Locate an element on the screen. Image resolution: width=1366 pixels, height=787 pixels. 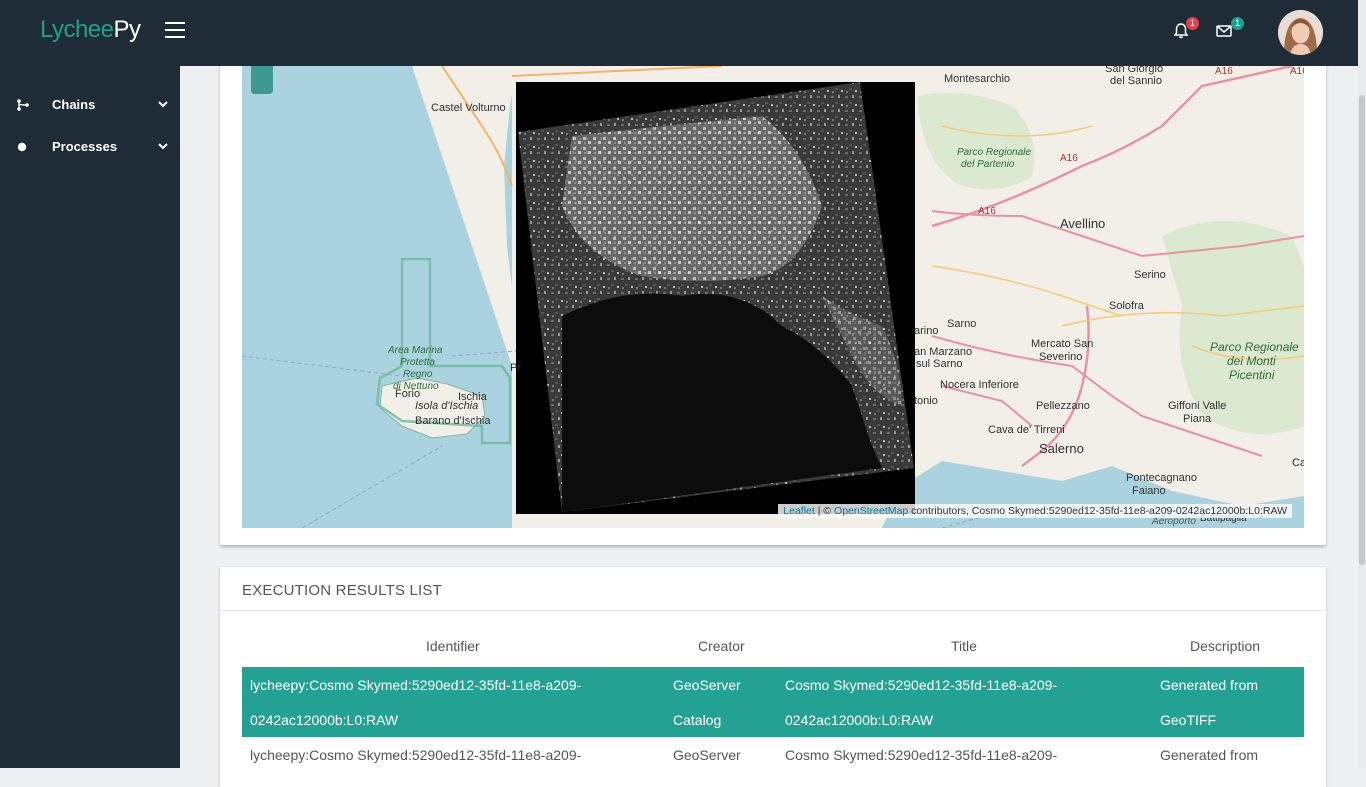
column-header-title: Title is located at coordinates (964, 646).